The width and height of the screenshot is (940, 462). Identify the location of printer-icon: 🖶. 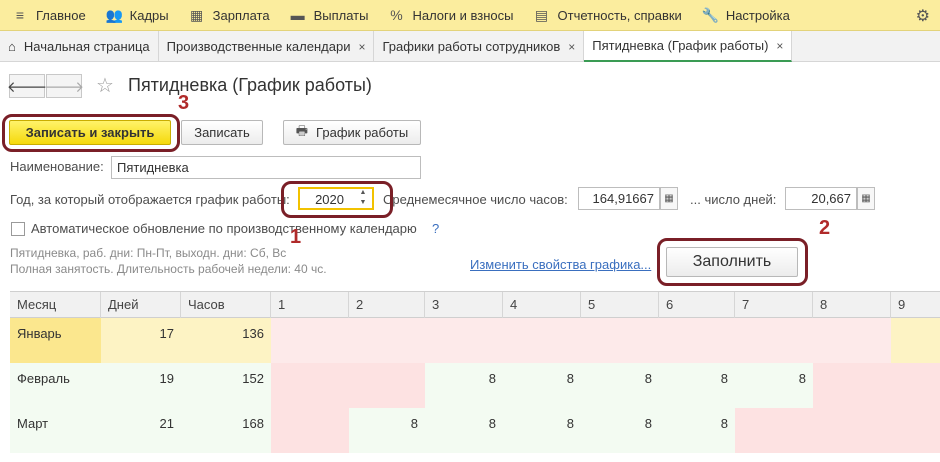
(302, 130).